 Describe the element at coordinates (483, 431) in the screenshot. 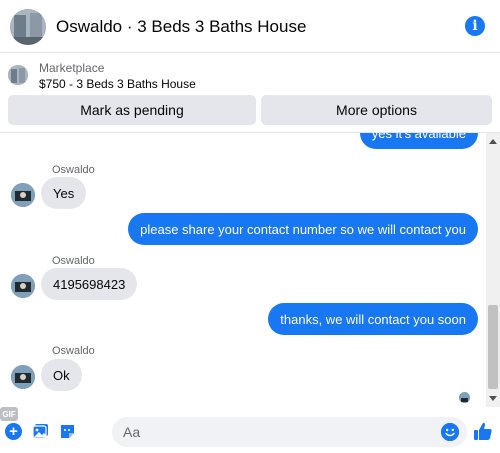

I see `like-icon` at that location.